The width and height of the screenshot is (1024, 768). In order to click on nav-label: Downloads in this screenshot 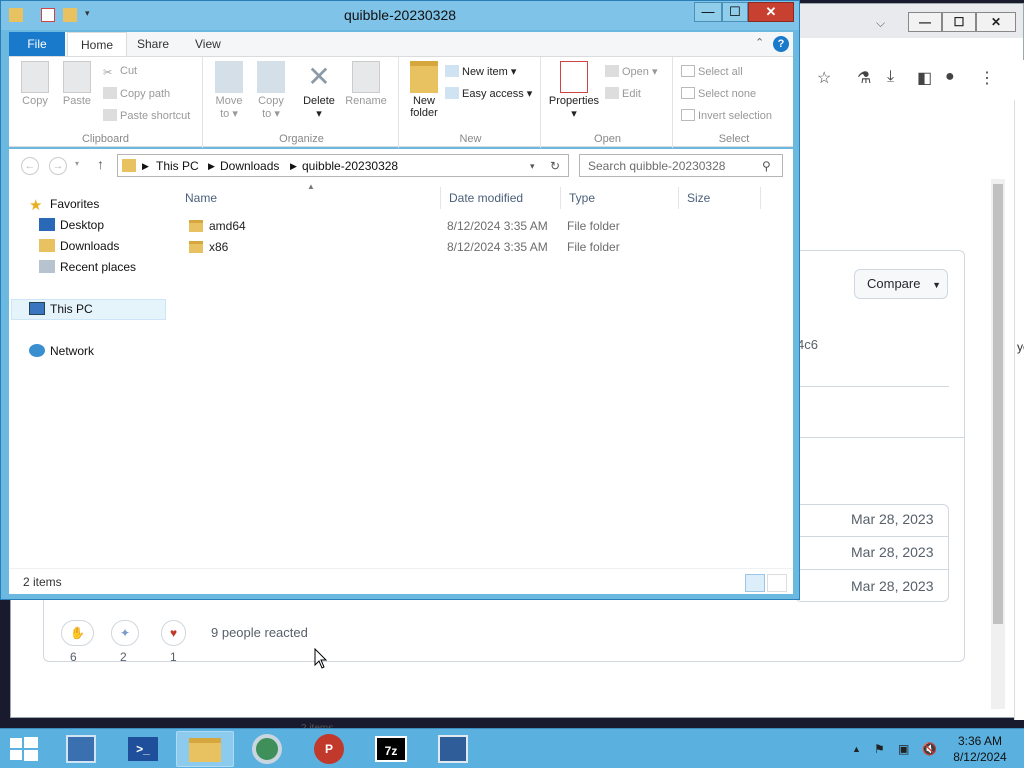, I will do `click(90, 246)`.